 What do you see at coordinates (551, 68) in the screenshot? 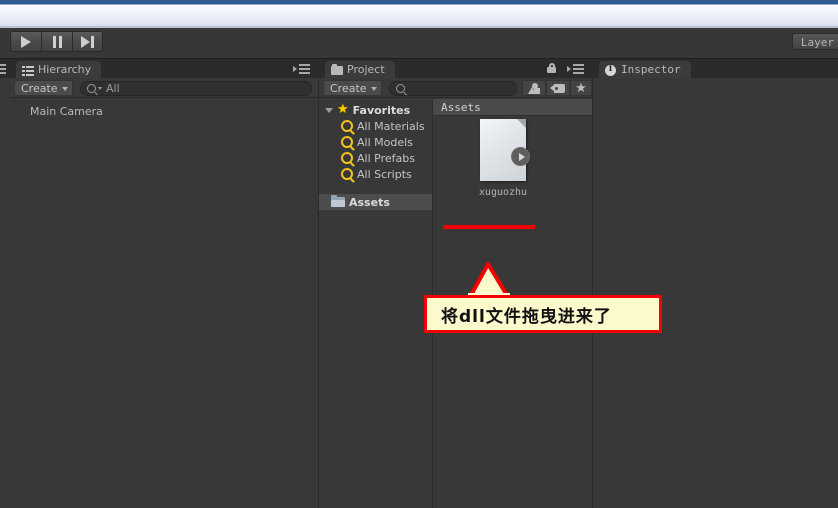
I see `lock-icon` at bounding box center [551, 68].